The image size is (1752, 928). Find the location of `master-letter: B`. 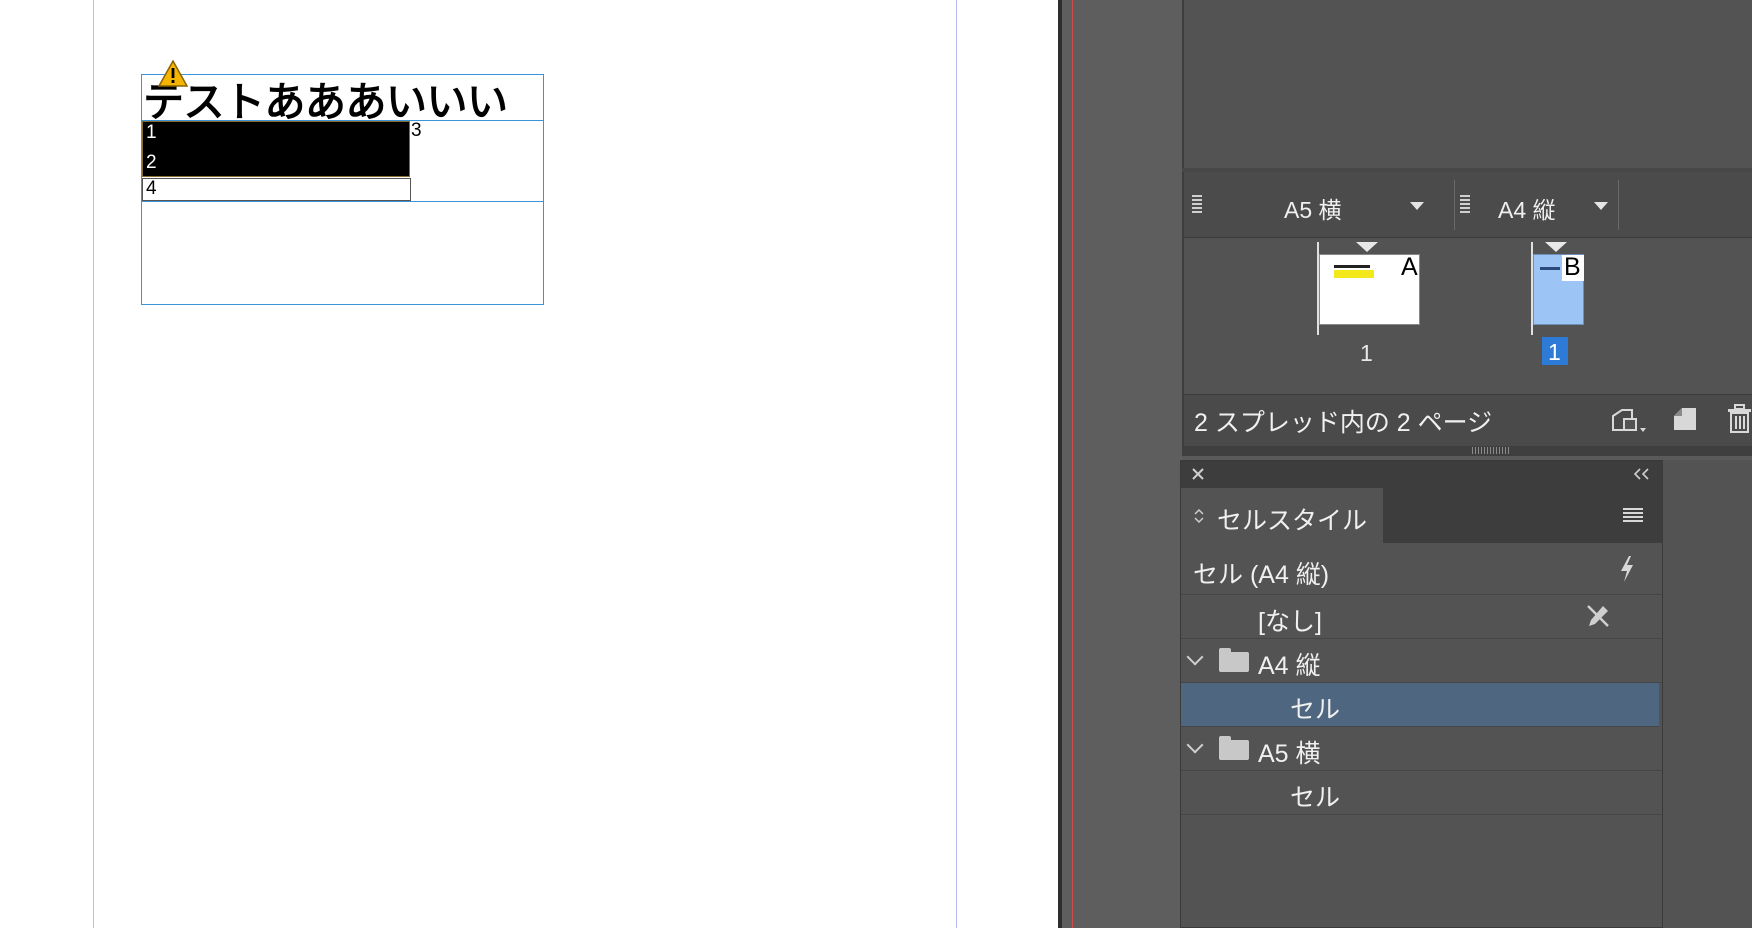

master-letter: B is located at coordinates (1572, 267).